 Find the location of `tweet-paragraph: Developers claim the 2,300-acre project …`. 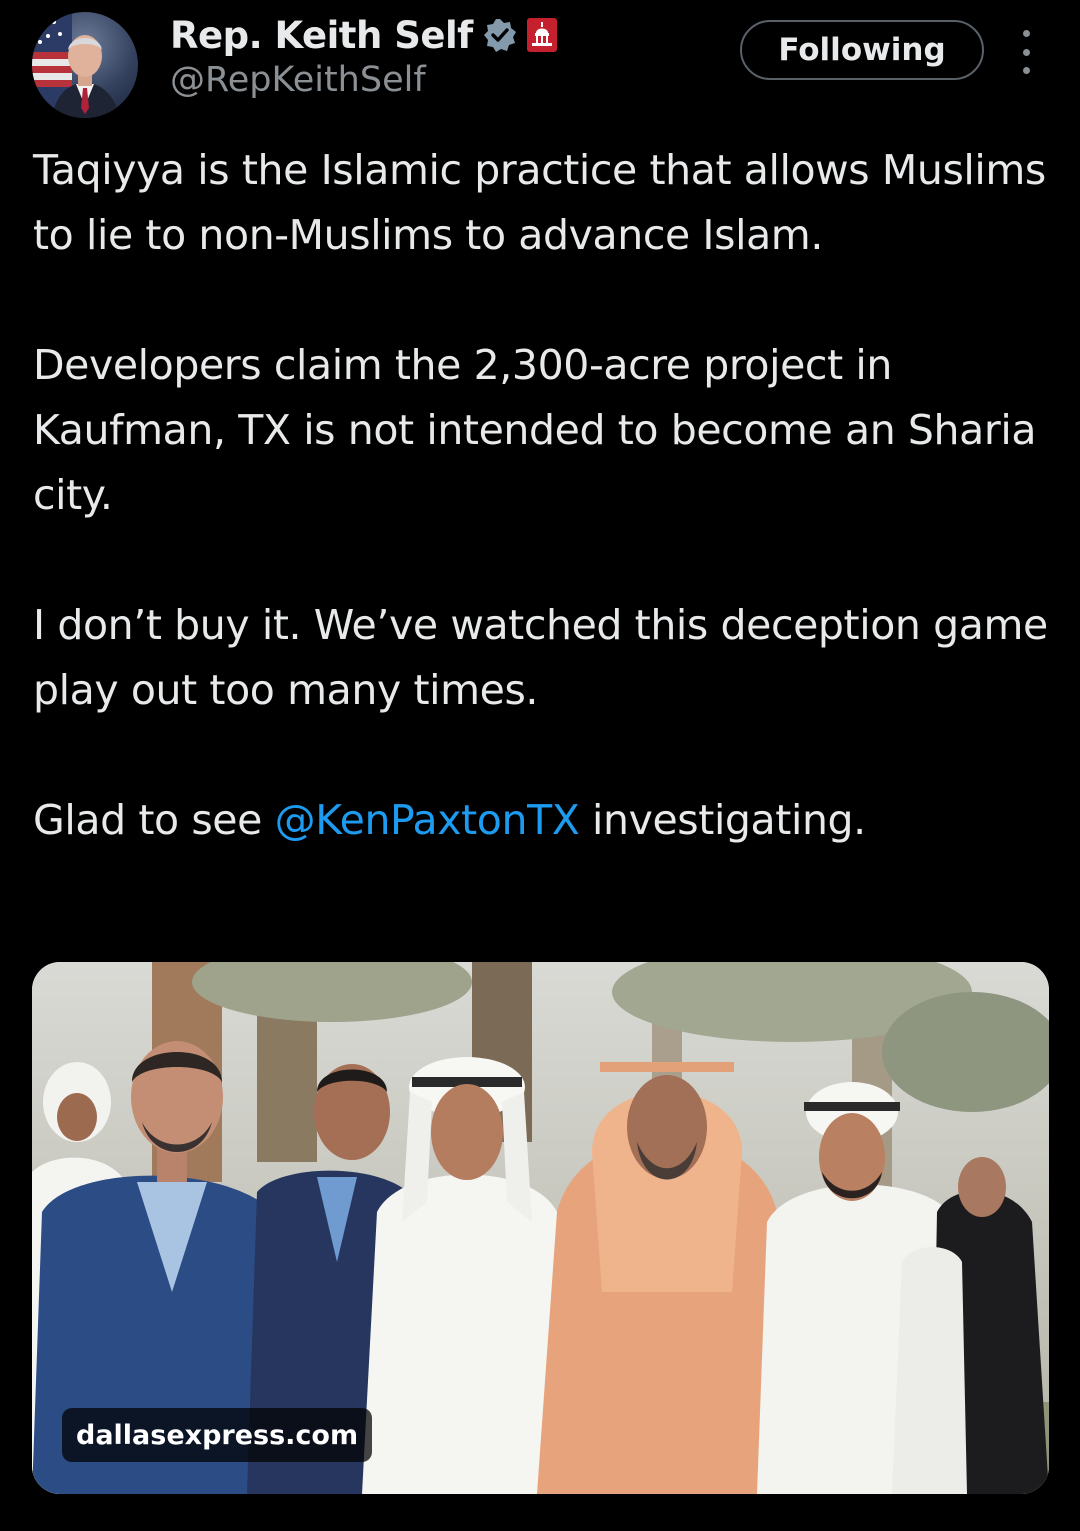

tweet-paragraph: Developers claim the 2,300-acre project … is located at coordinates (535, 430).